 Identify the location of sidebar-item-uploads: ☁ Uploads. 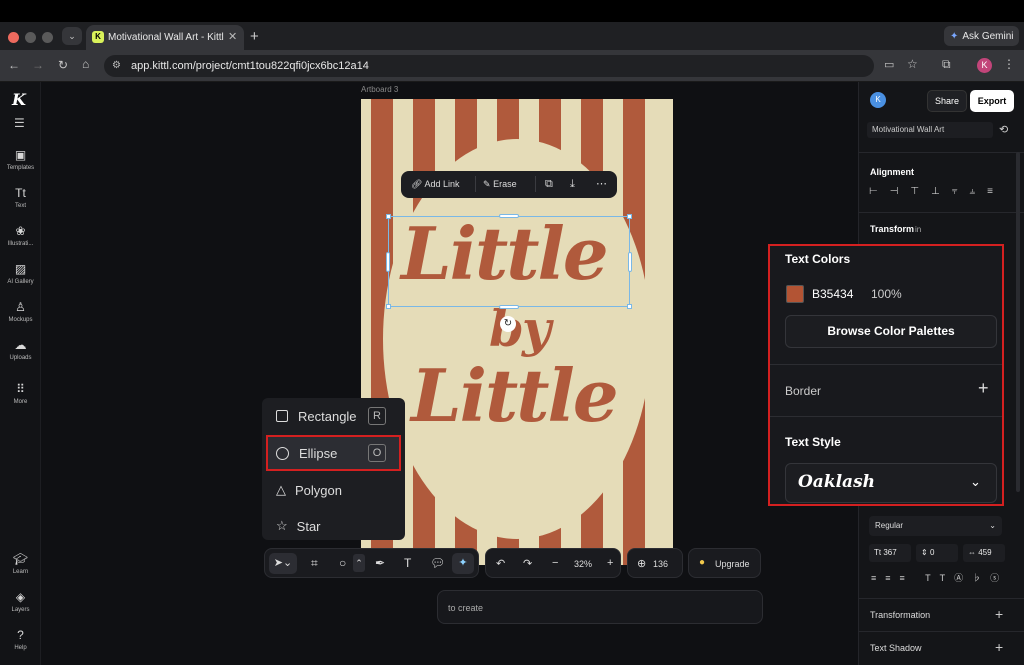
(20, 349).